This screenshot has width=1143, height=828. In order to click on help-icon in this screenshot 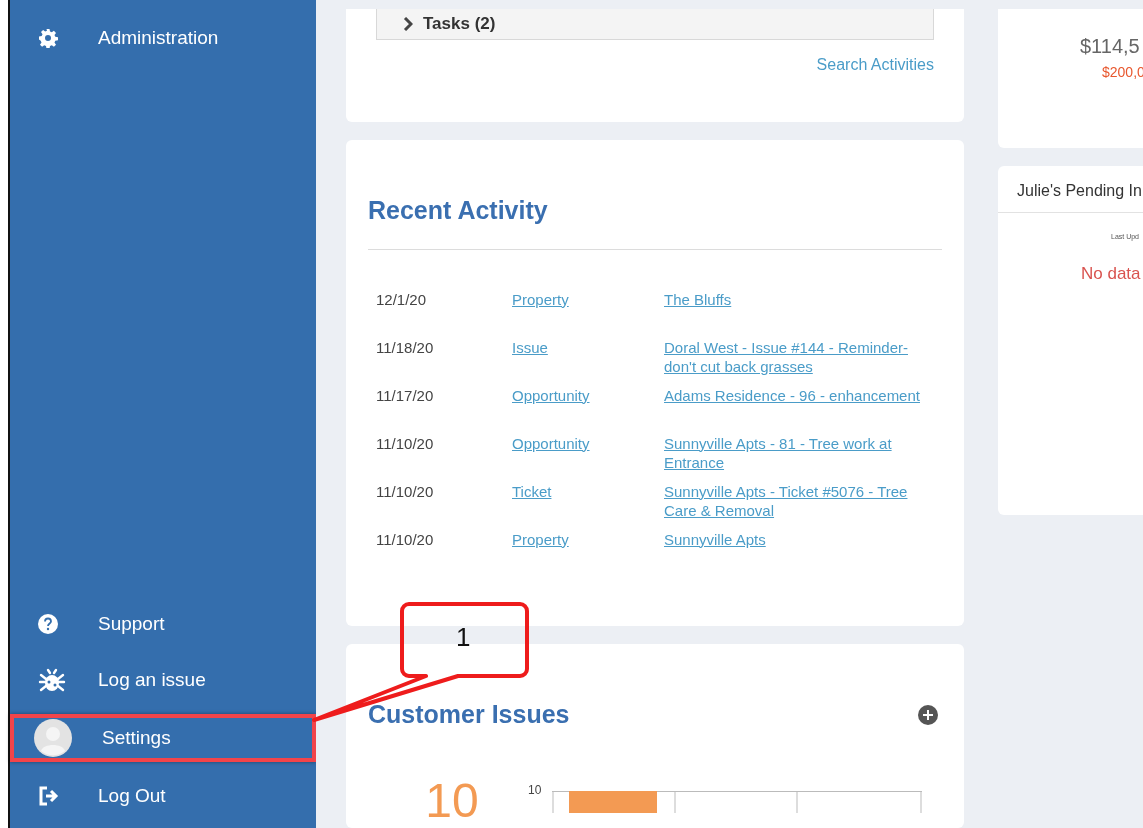, I will do `click(48, 624)`.